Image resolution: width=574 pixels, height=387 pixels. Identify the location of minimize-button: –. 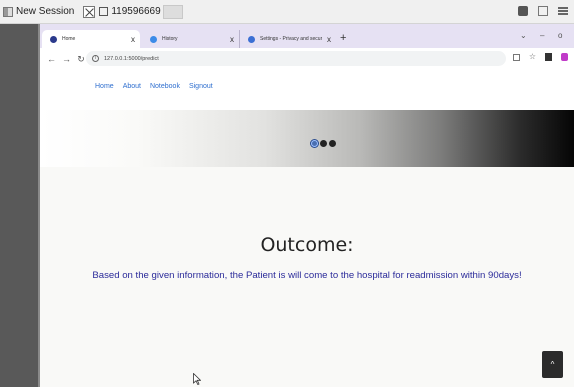
(542, 35).